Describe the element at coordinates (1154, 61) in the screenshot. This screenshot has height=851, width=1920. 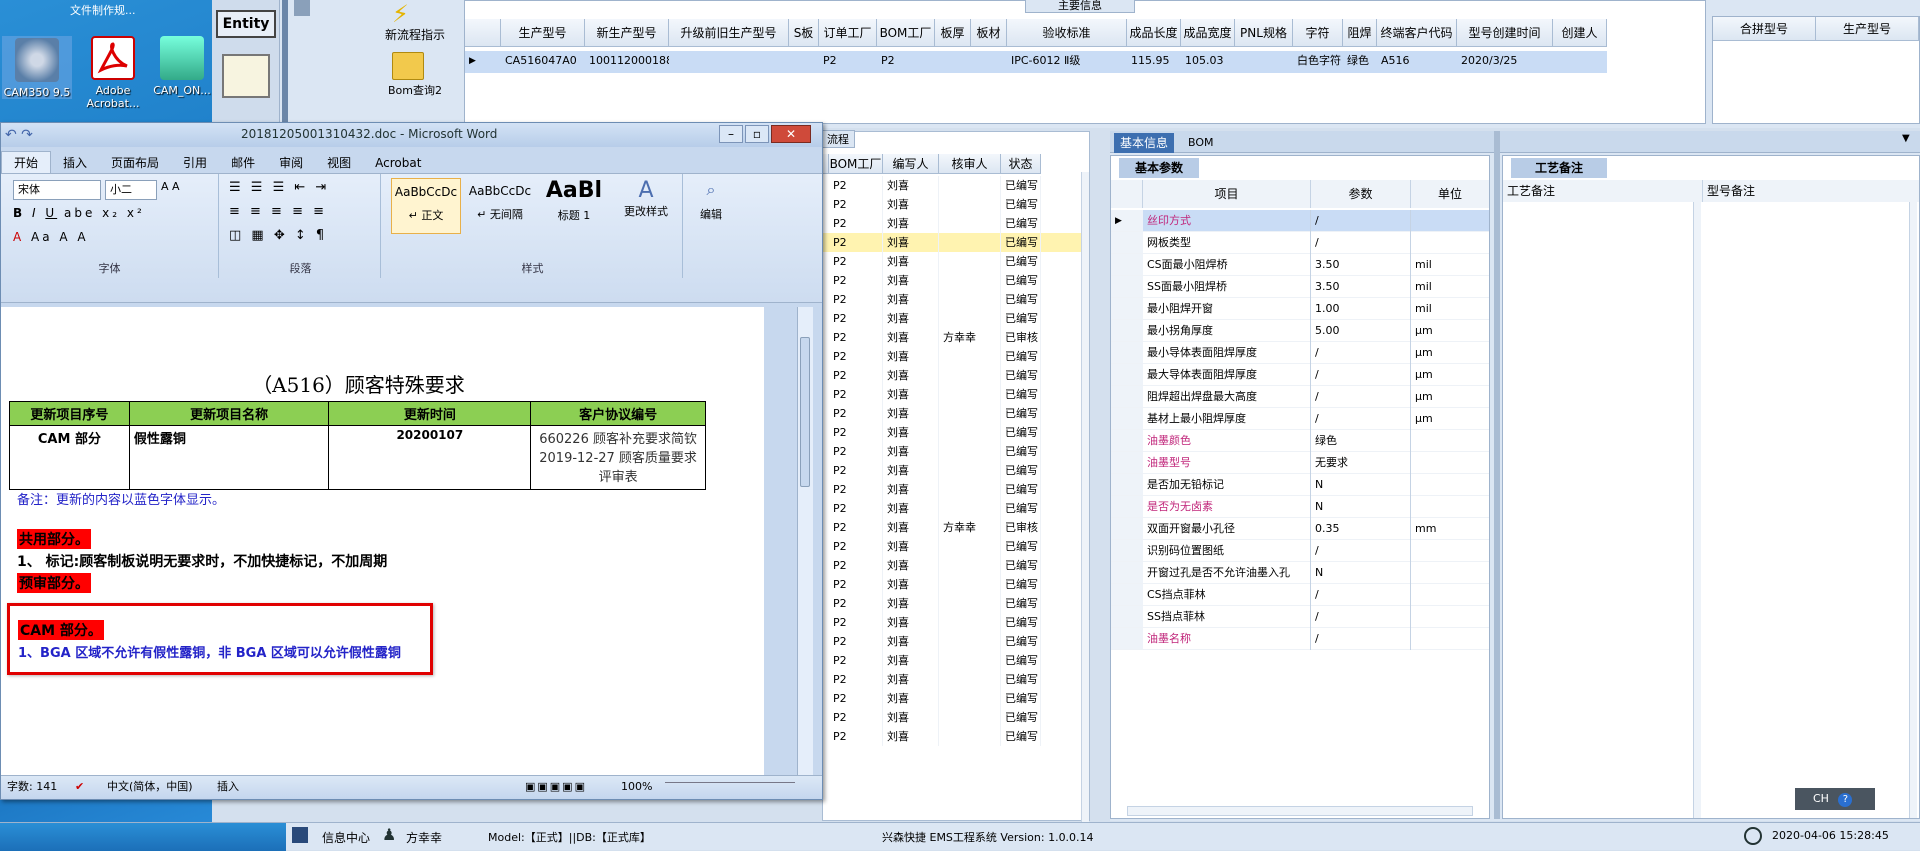
I see `main-info-cell: 115.95` at that location.